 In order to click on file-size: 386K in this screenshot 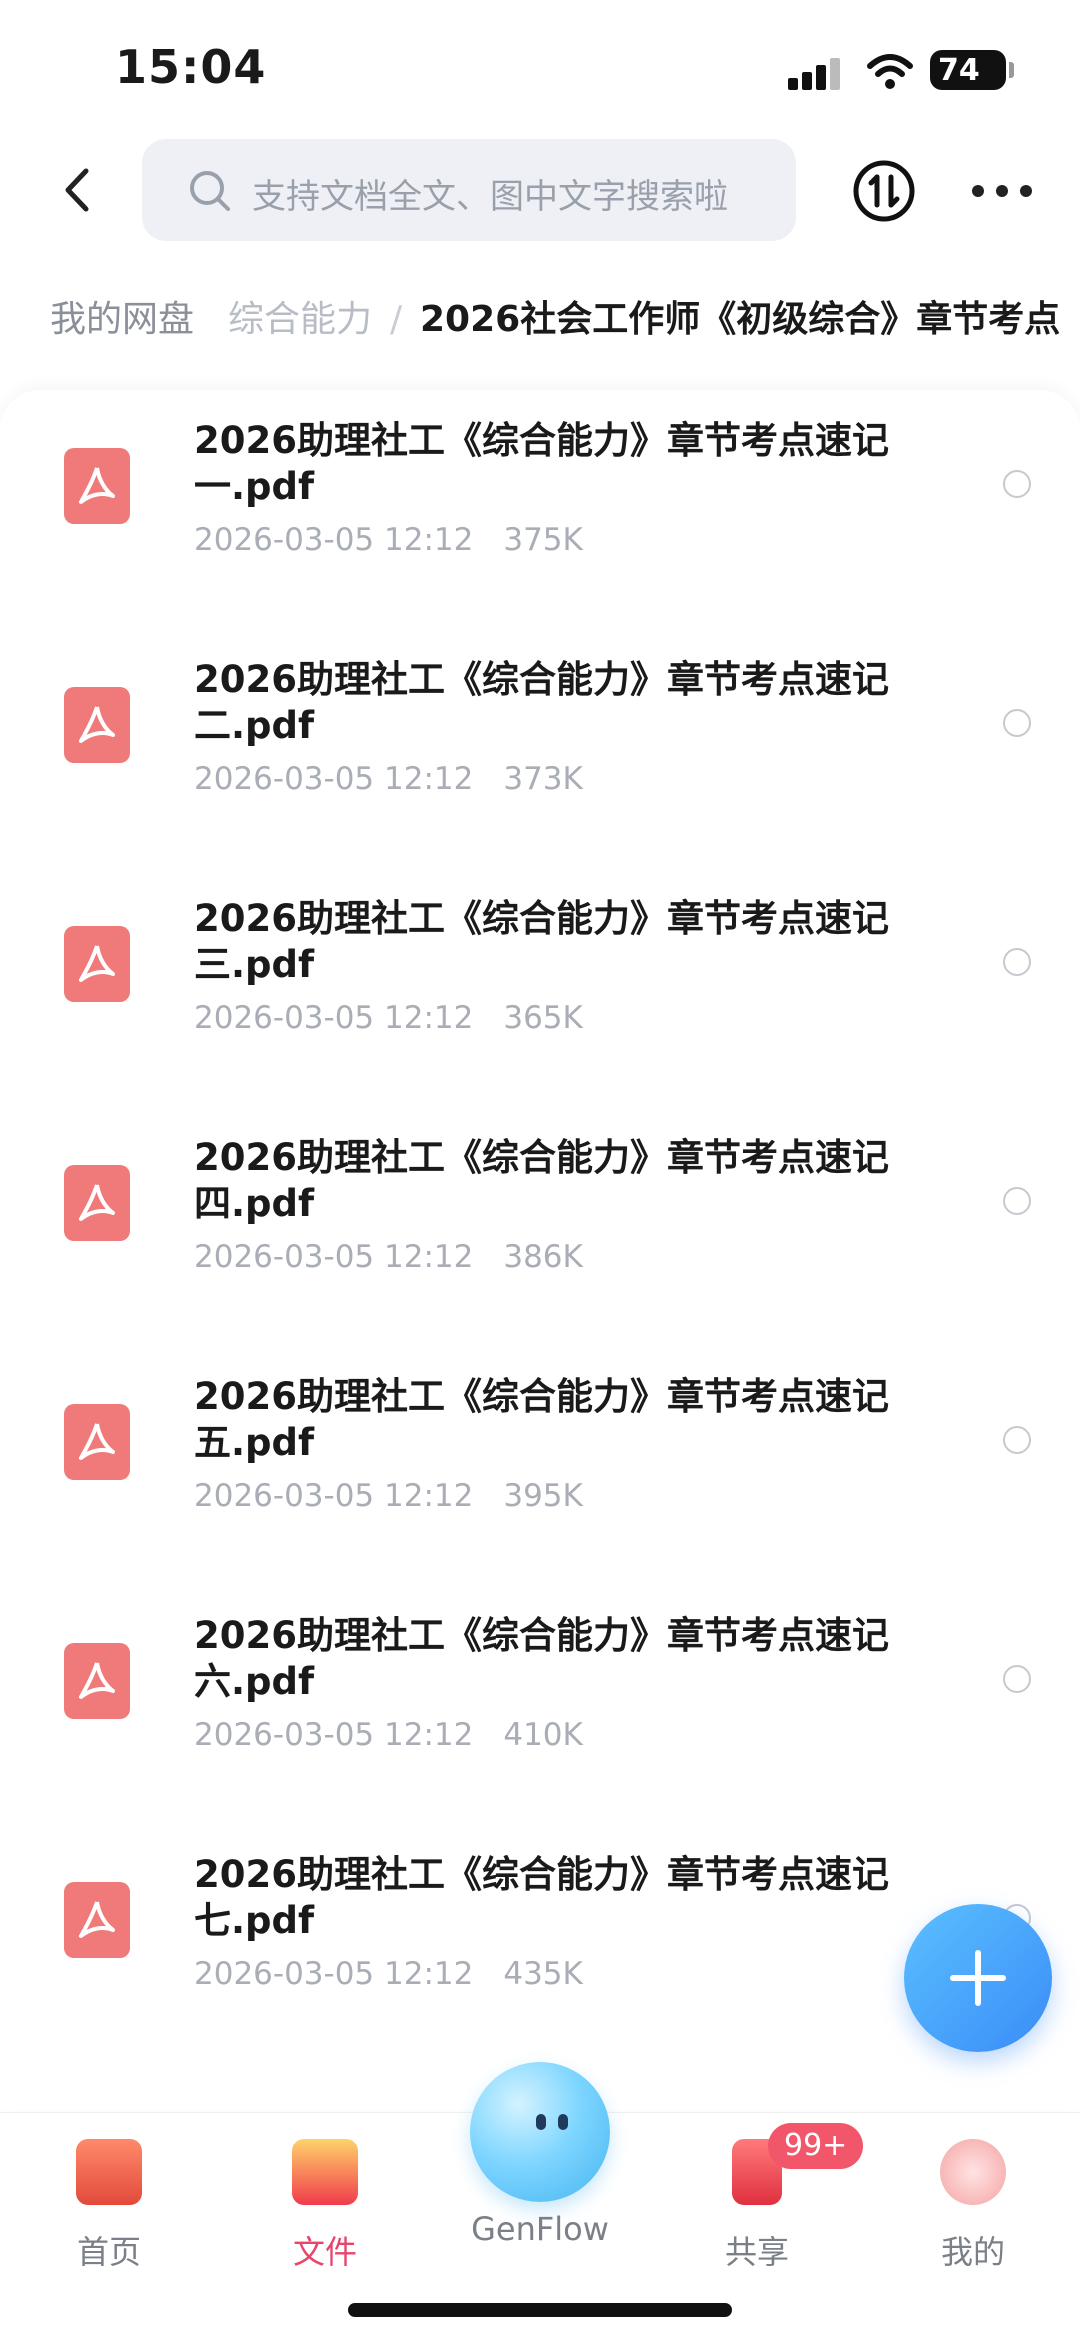, I will do `click(543, 1257)`.